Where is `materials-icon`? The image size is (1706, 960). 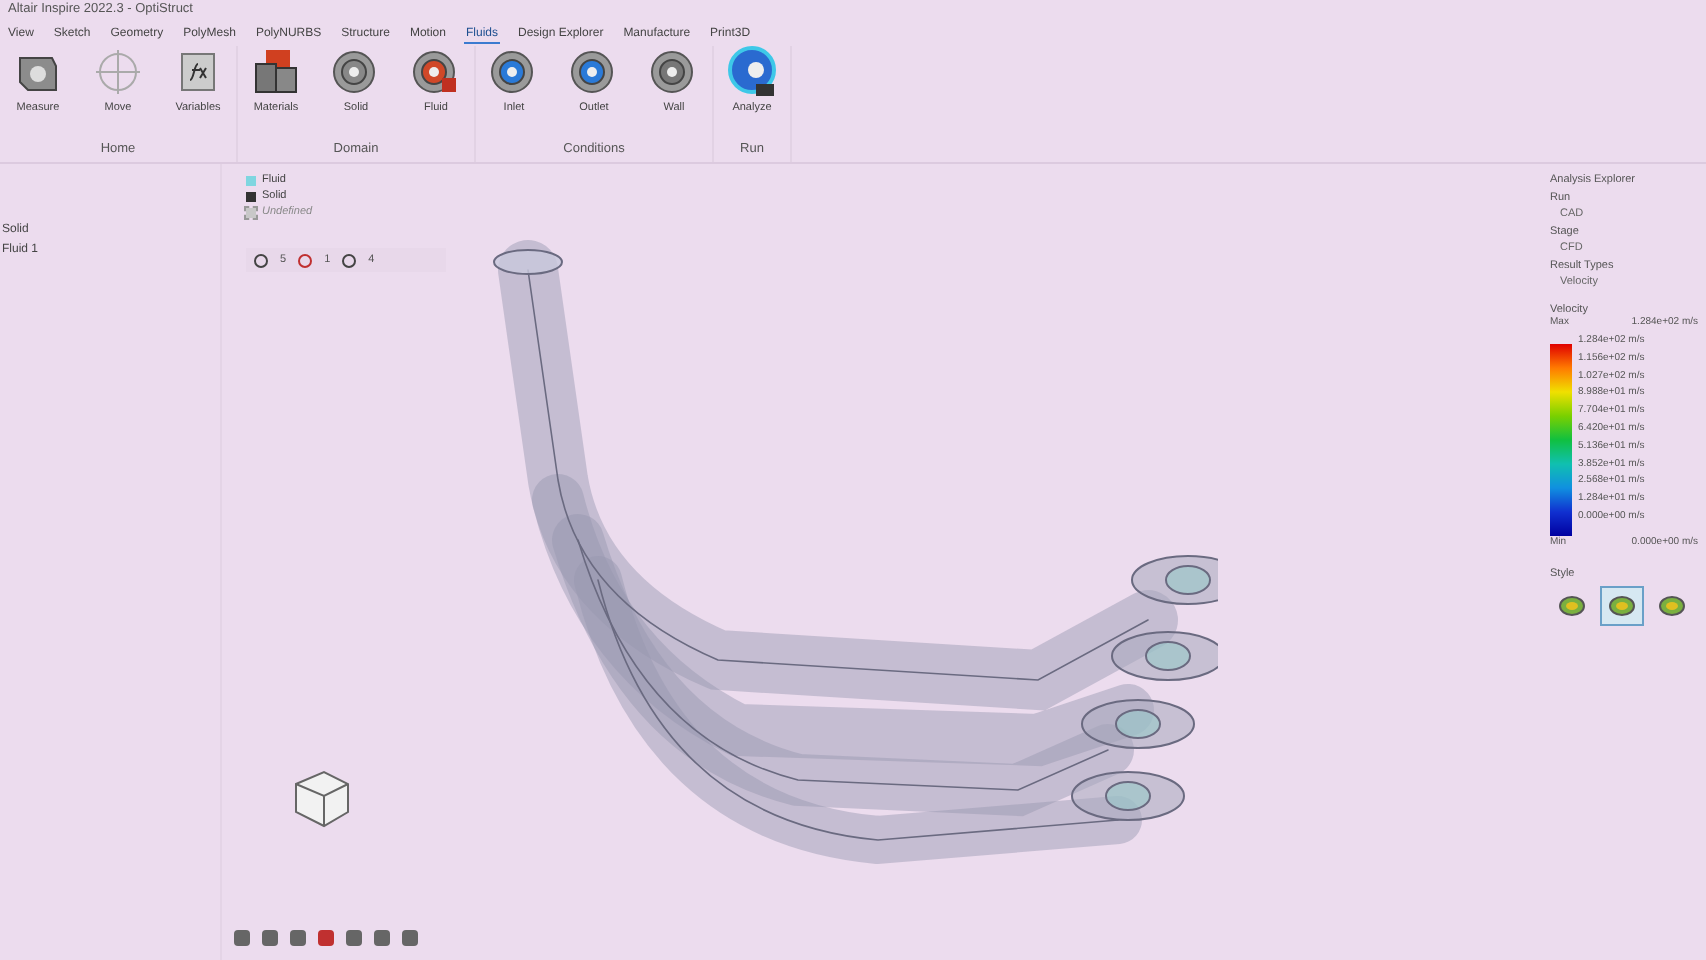 materials-icon is located at coordinates (276, 72).